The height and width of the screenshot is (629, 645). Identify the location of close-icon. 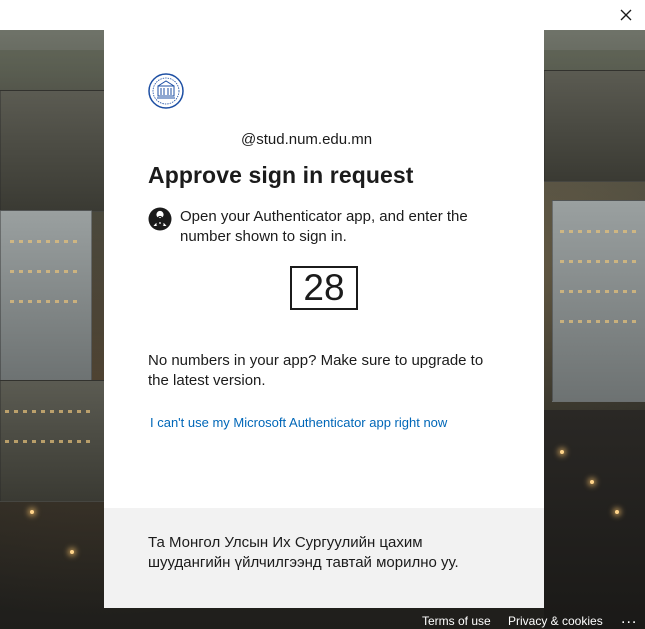
(626, 15).